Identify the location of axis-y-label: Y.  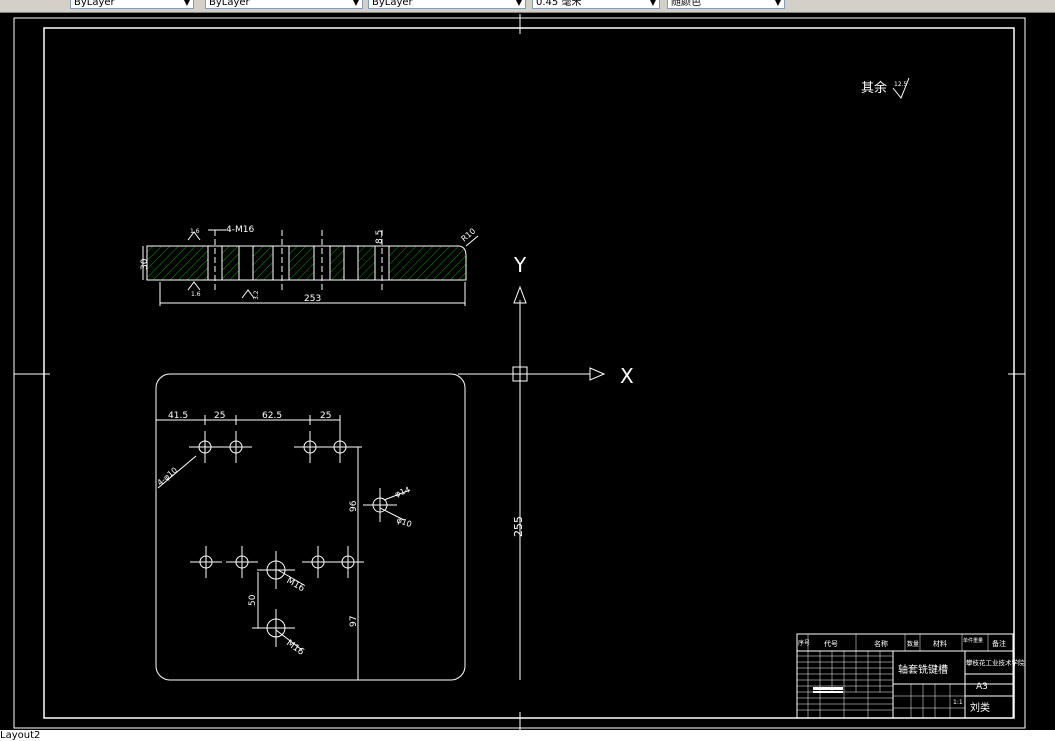
(520, 265).